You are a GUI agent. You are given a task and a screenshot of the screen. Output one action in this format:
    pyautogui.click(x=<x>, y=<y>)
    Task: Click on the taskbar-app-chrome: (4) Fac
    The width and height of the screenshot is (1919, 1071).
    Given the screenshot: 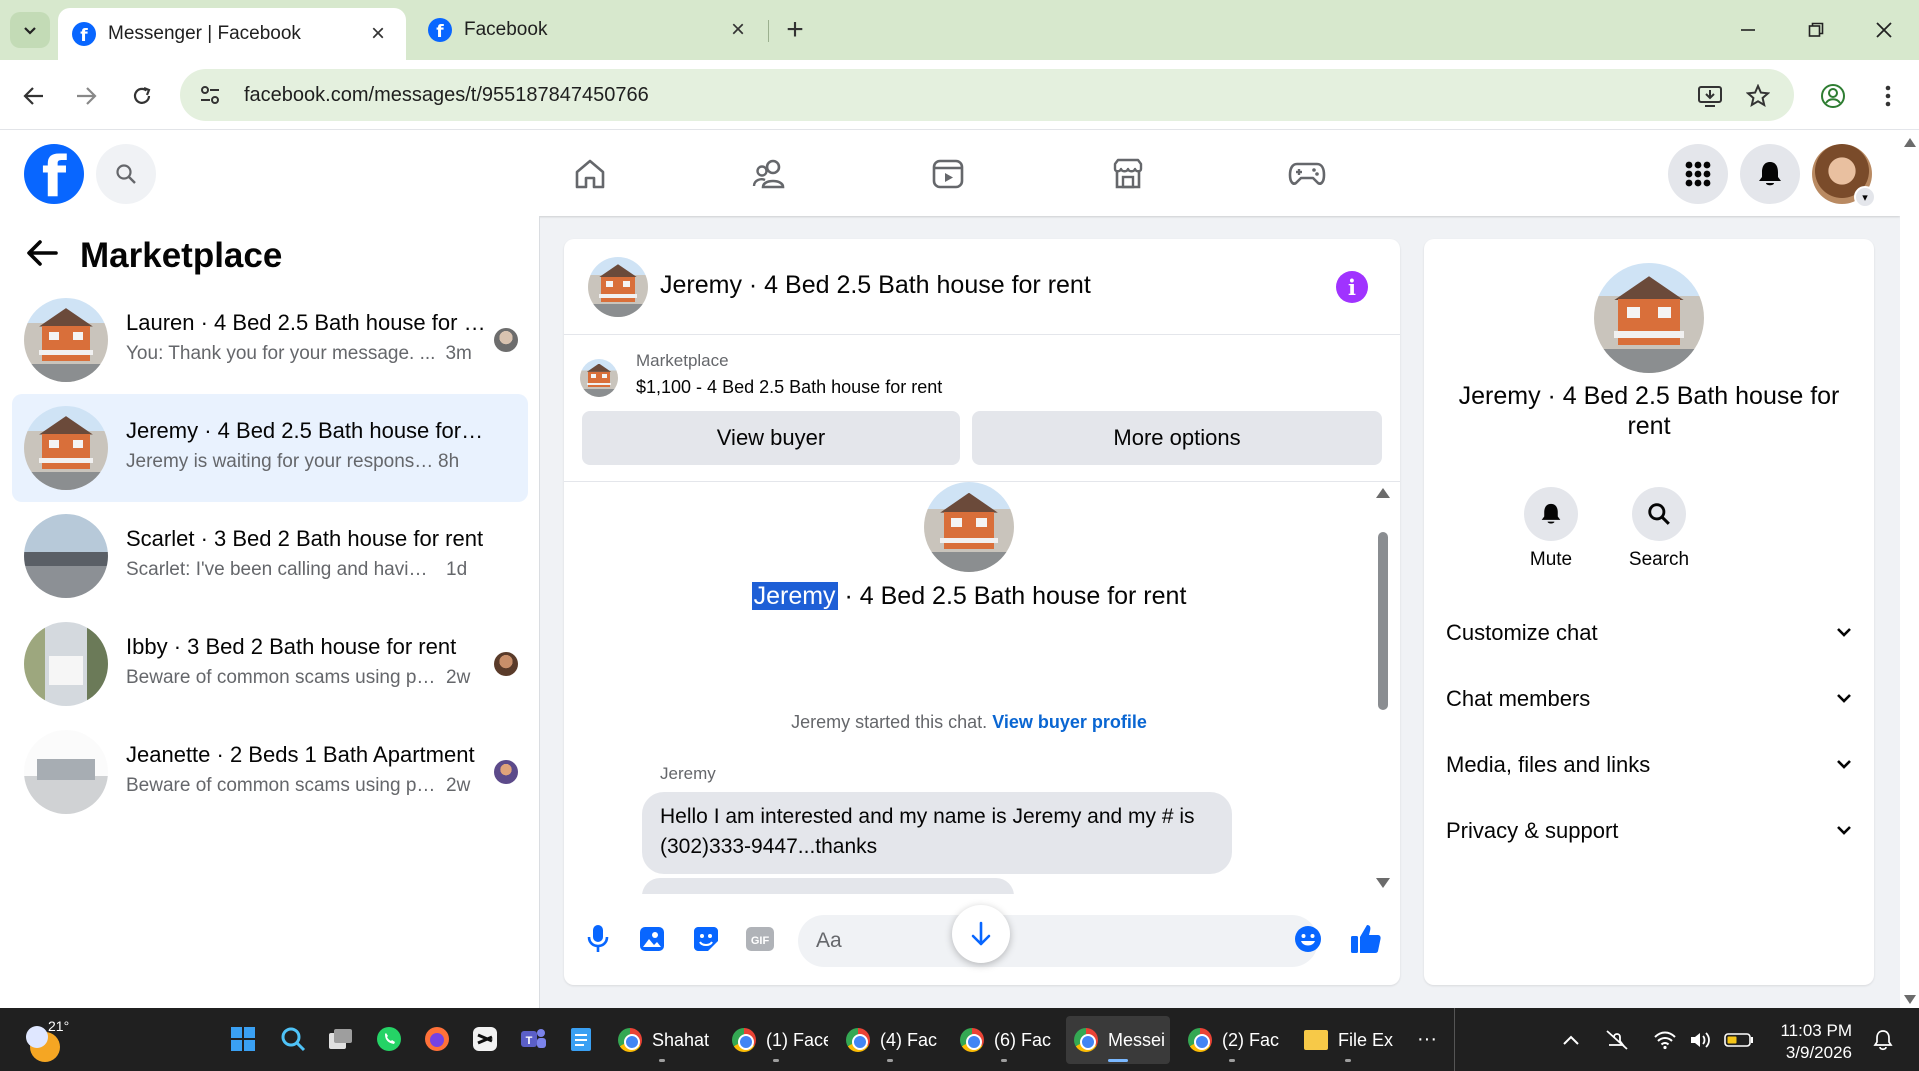 What is the action you would take?
    pyautogui.click(x=890, y=1040)
    